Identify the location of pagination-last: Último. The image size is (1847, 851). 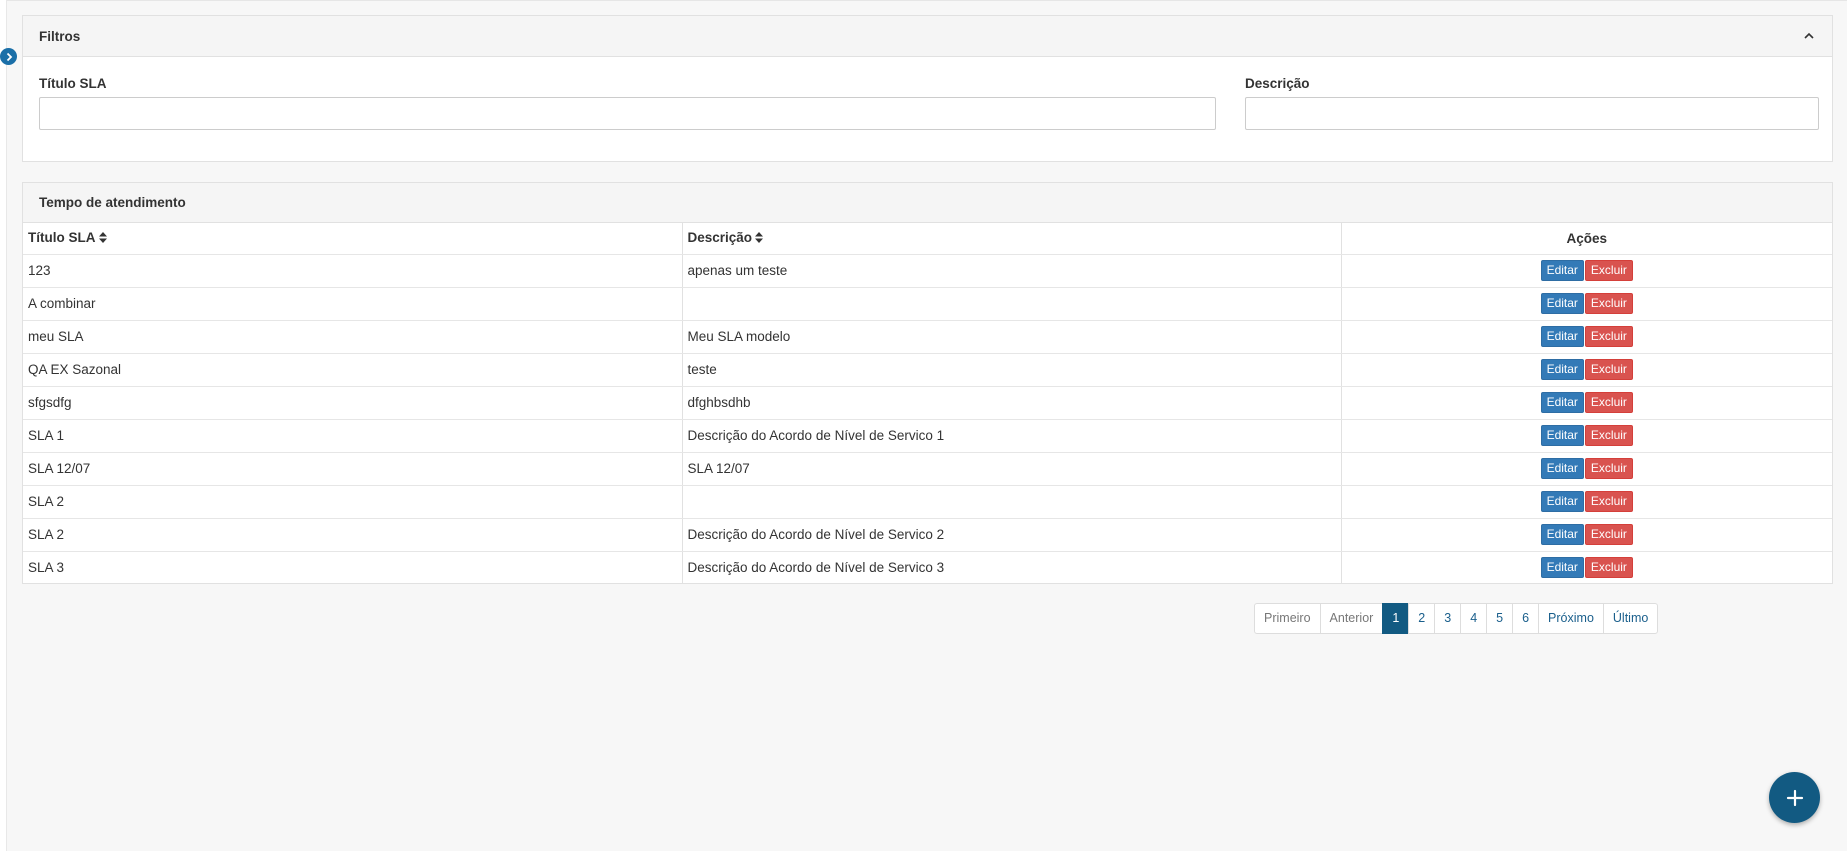
(1630, 618).